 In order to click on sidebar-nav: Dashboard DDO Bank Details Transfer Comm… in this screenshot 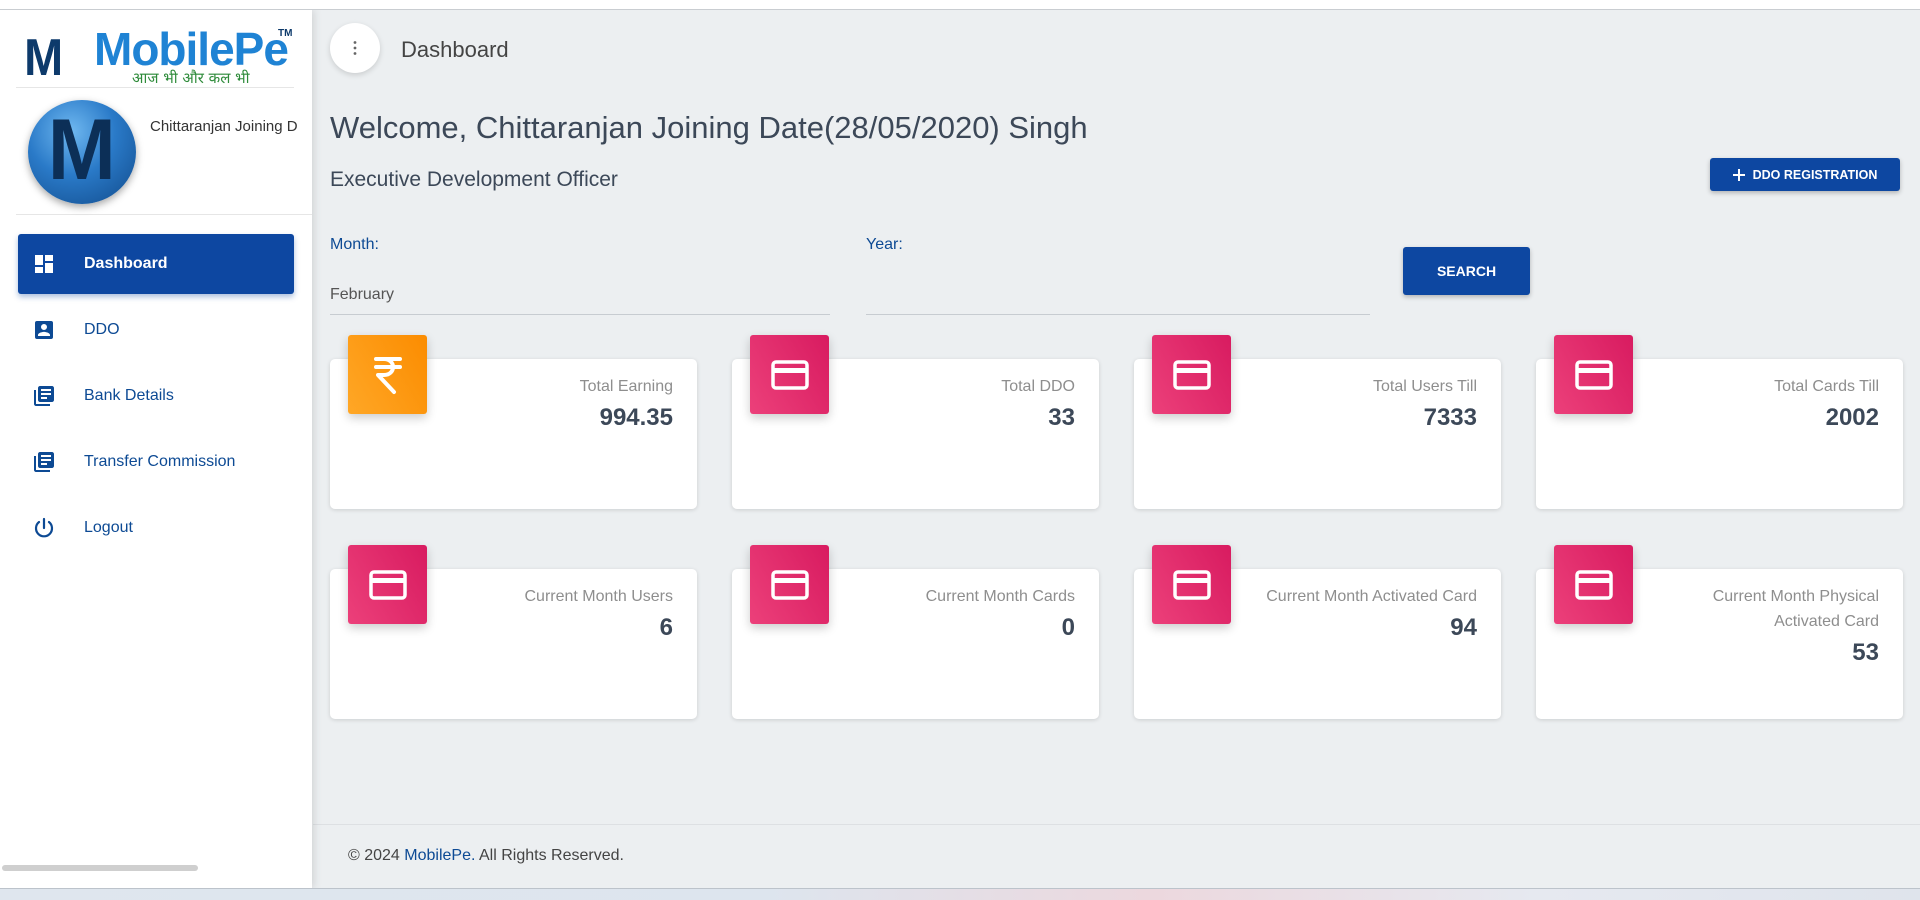, I will do `click(156, 399)`.